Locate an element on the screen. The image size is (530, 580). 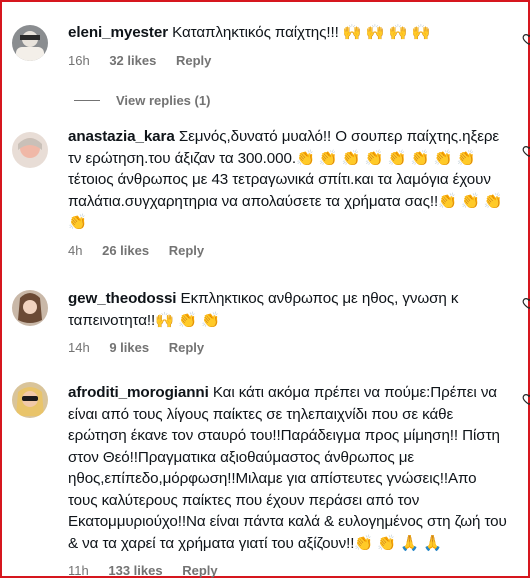
comment-username: gew_theodossi is located at coordinates (122, 298).